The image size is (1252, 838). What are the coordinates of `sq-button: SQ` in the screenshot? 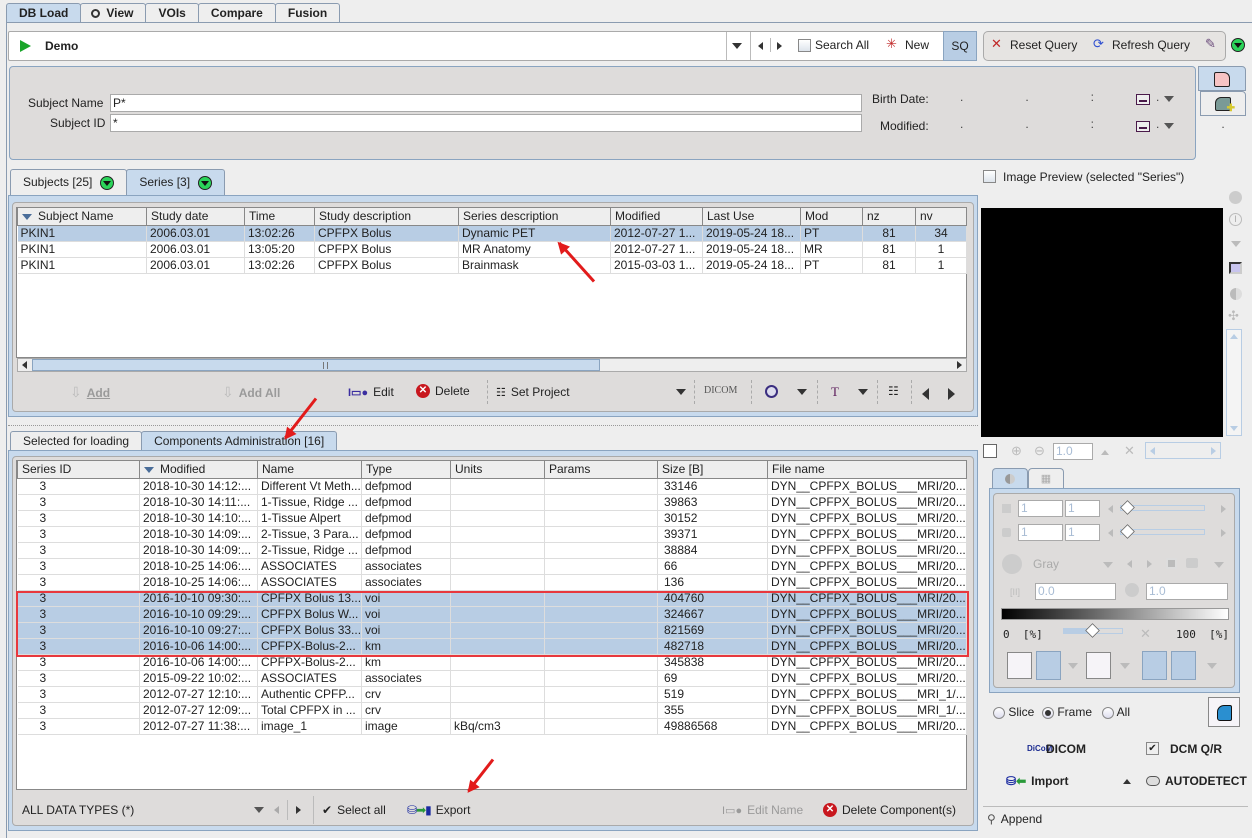 It's located at (960, 46).